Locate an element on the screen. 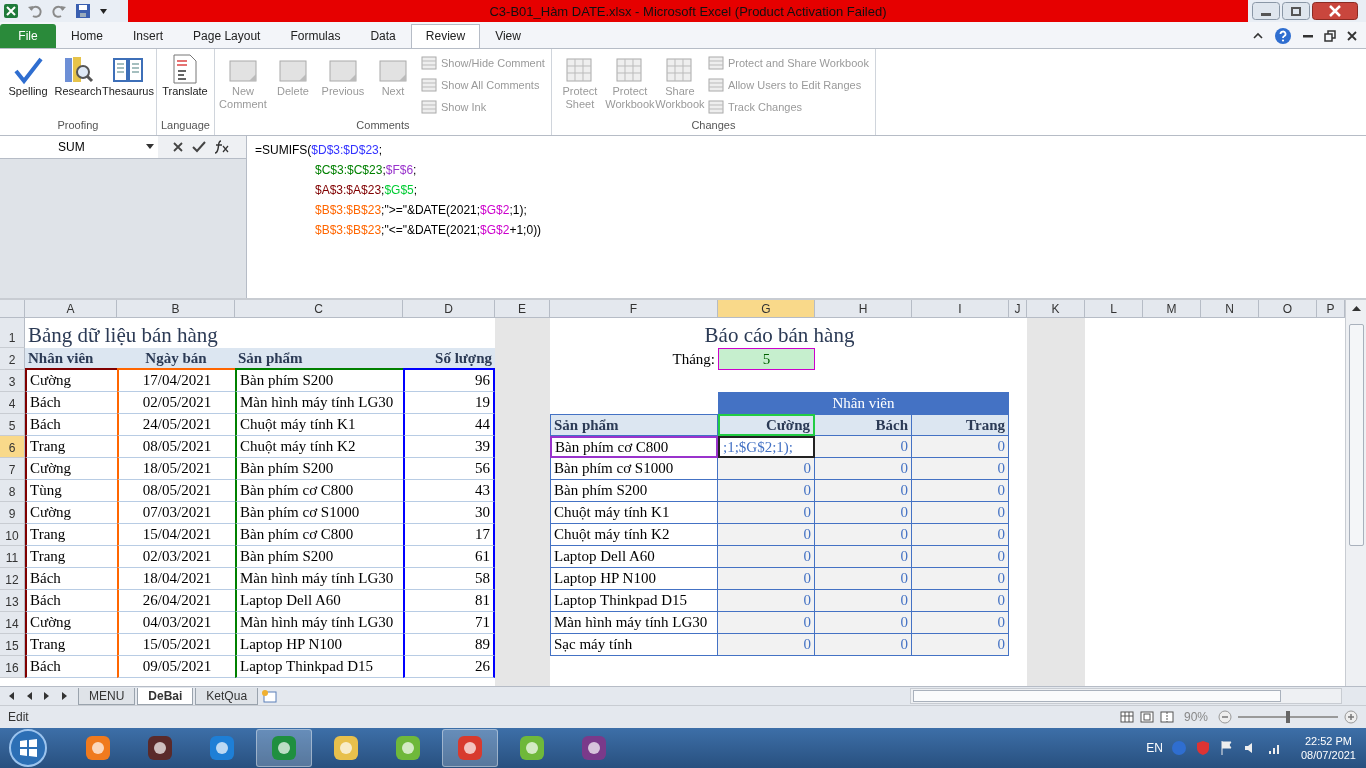 This screenshot has width=1366, height=768. row-header: 9 is located at coordinates (12, 513).